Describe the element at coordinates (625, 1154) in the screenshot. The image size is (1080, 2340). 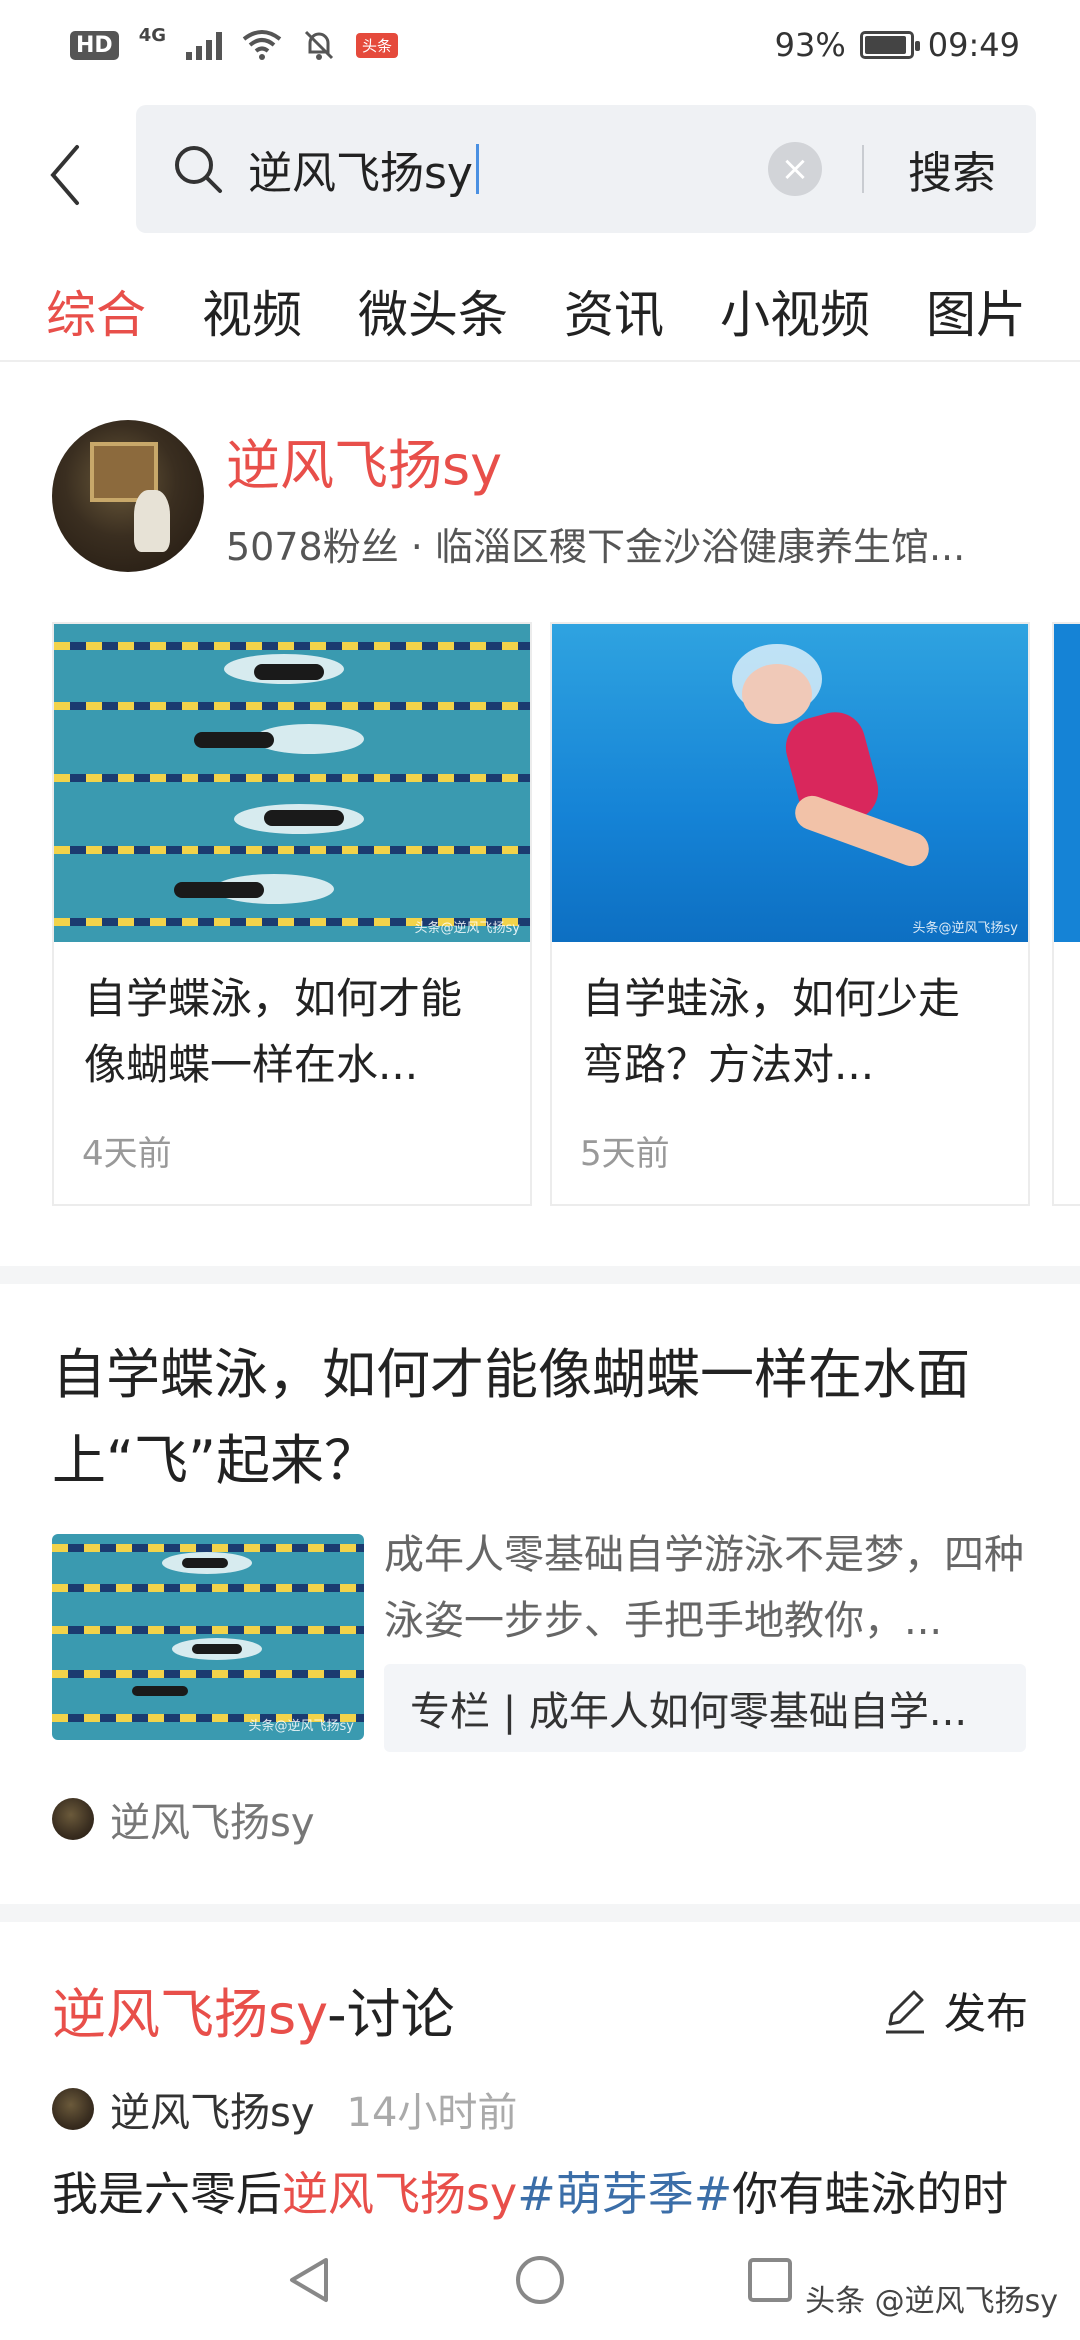
I see `card-time: 5天前` at that location.